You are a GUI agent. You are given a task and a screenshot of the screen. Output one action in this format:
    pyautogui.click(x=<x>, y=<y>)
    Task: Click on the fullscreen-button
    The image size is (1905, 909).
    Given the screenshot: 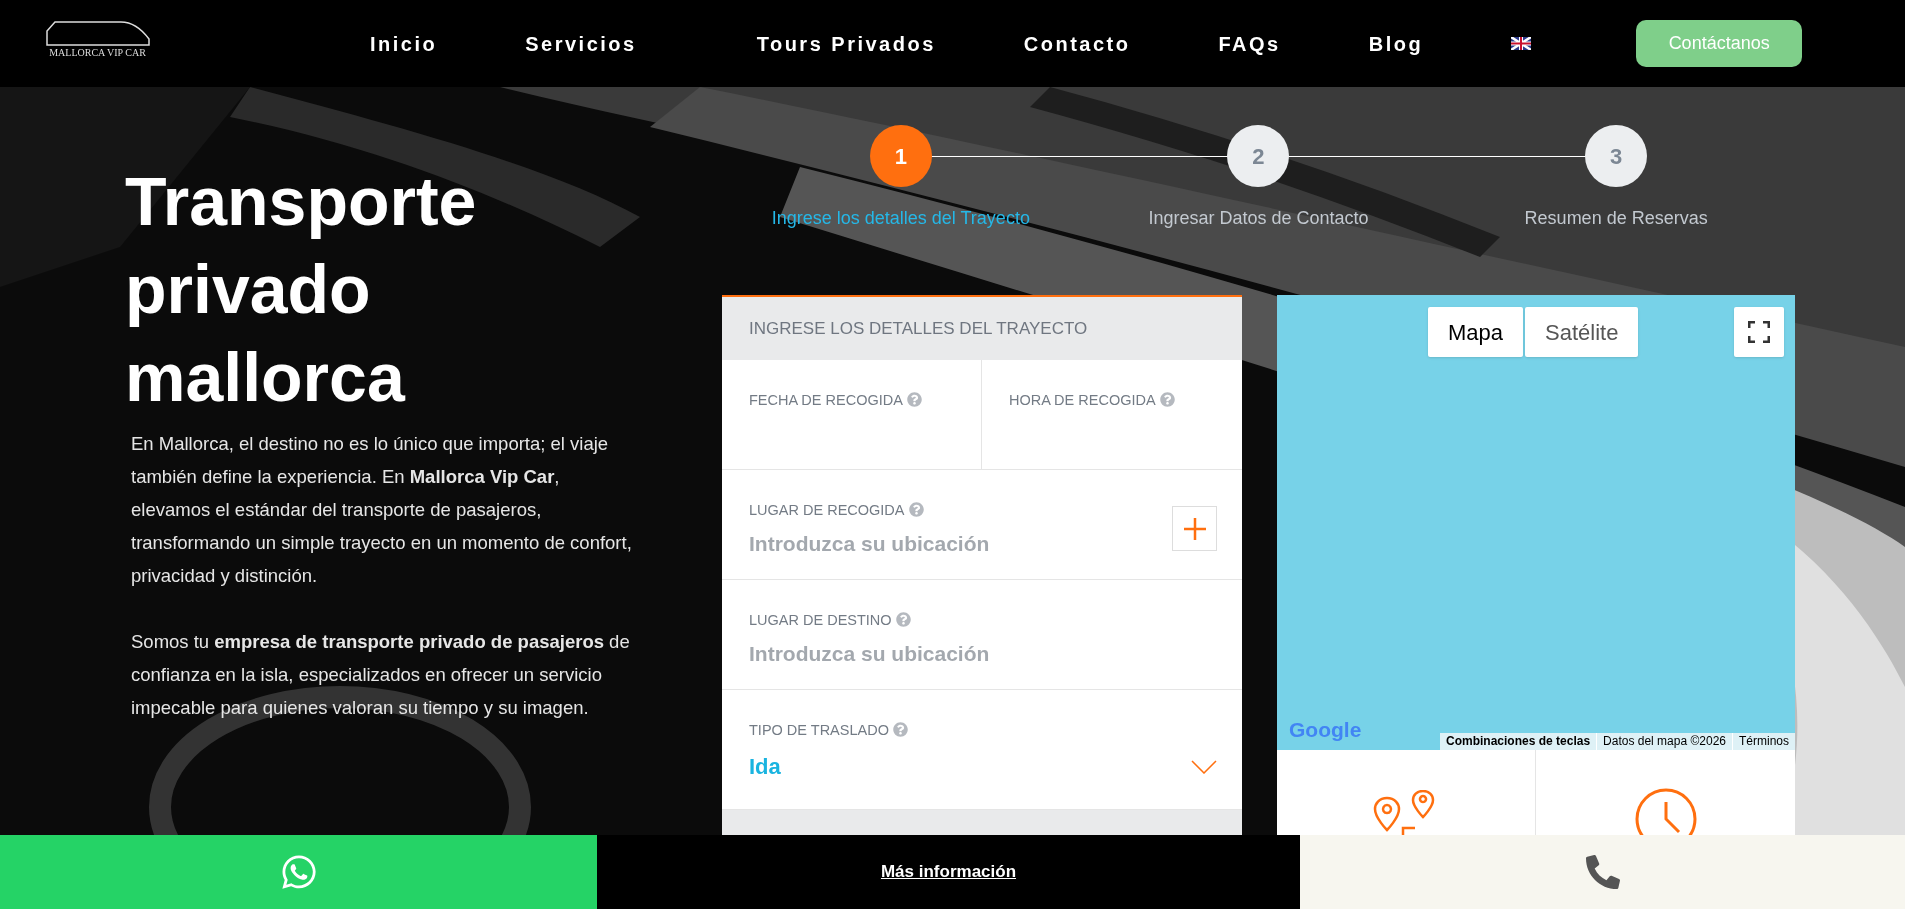 What is the action you would take?
    pyautogui.click(x=1759, y=332)
    